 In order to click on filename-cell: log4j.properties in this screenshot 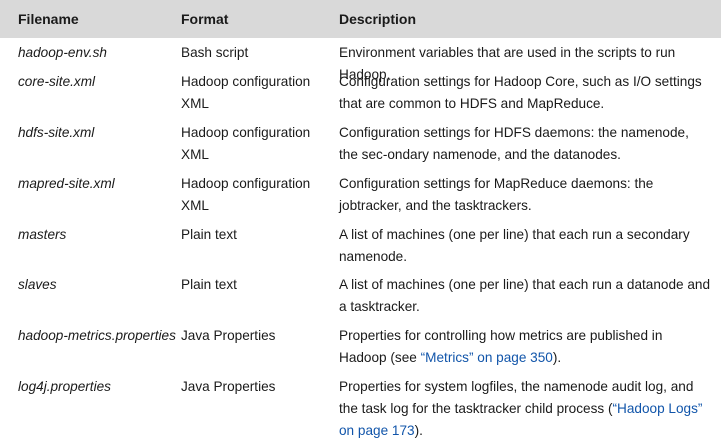, I will do `click(64, 386)`.